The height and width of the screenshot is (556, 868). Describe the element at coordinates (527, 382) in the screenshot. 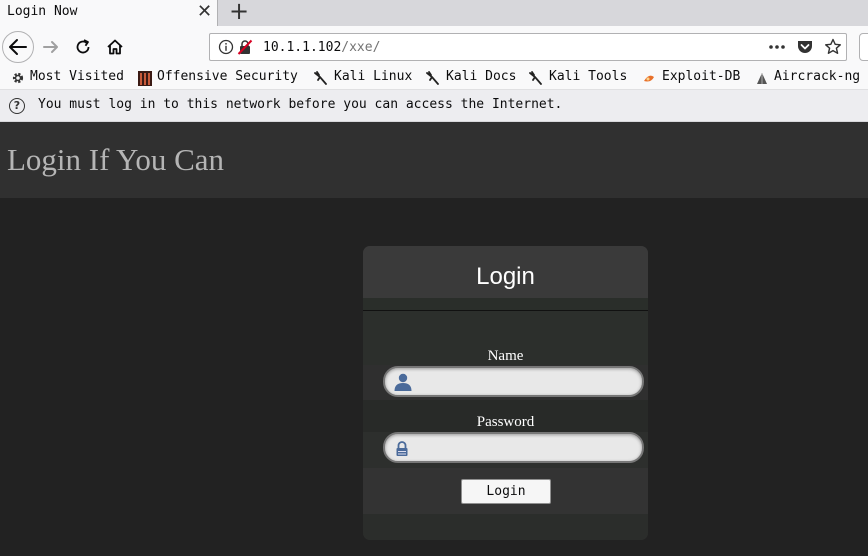

I see `name-input` at that location.